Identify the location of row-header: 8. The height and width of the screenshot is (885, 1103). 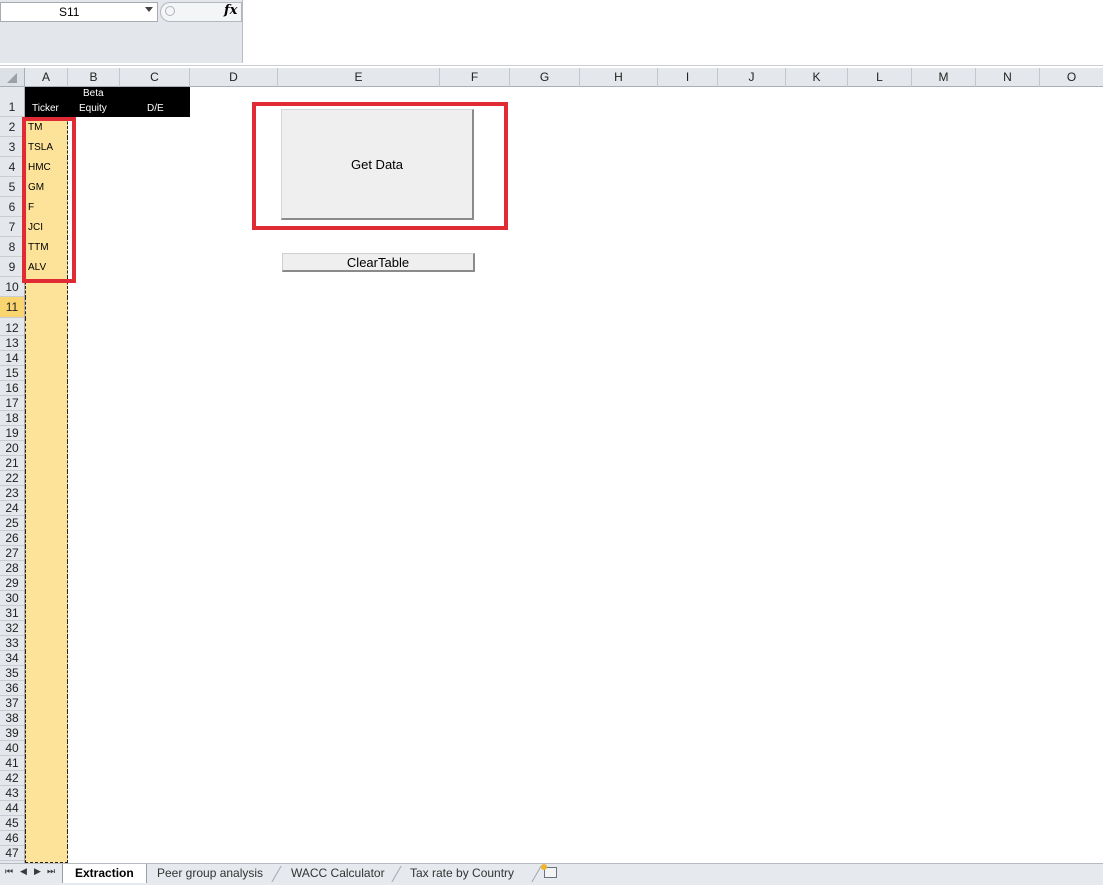
(12, 247).